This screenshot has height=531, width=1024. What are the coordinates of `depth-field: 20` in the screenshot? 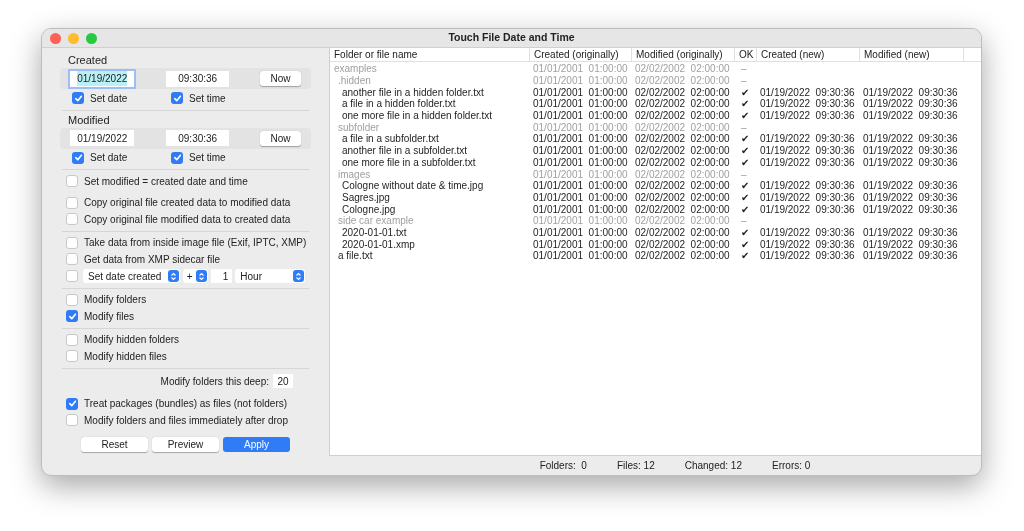 It's located at (283, 381).